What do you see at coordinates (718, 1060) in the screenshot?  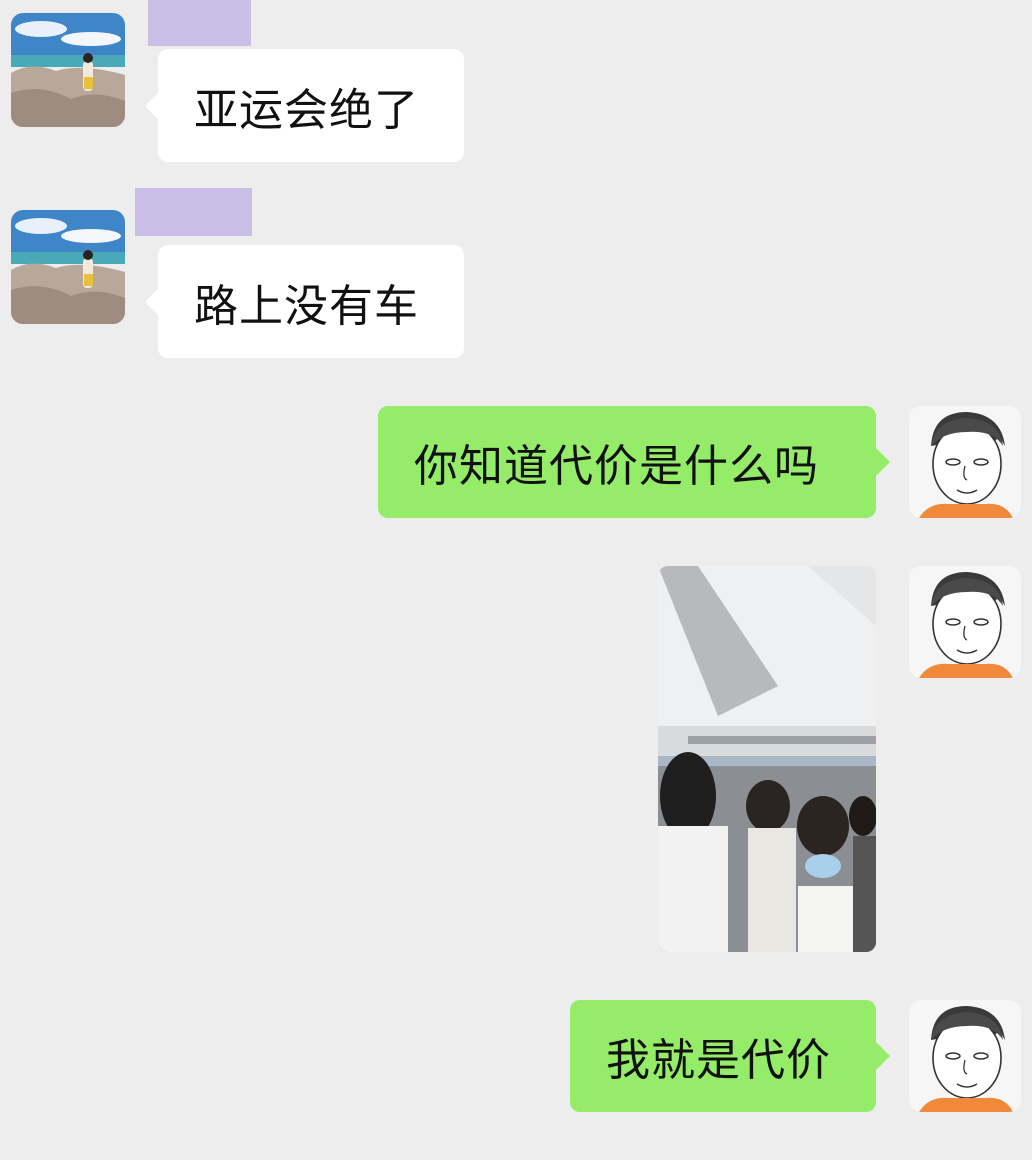 I see `message-text: 我就是代价` at bounding box center [718, 1060].